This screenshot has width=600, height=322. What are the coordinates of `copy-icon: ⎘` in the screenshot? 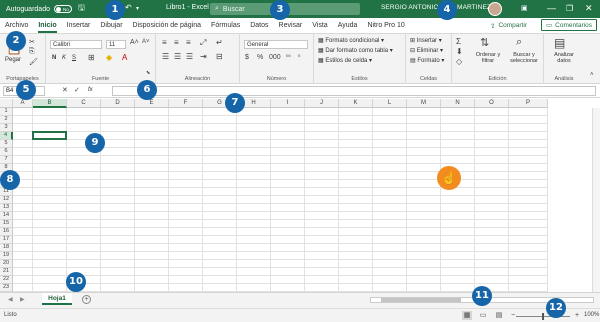 It's located at (32, 52).